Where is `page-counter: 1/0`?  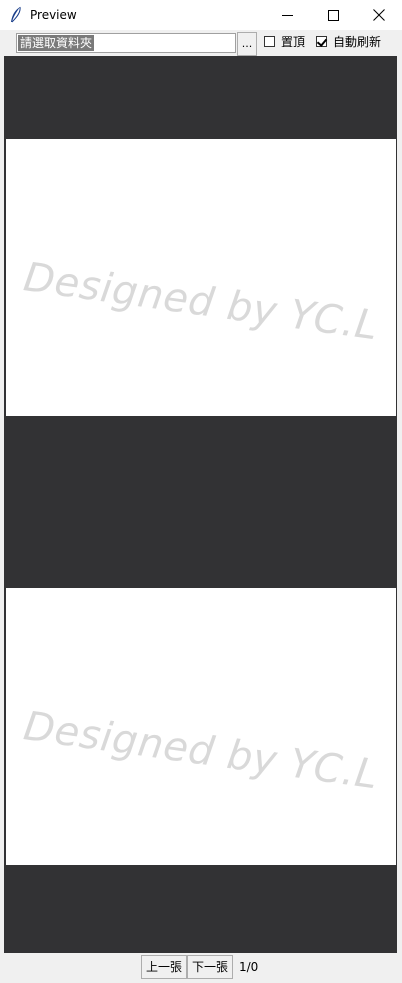
page-counter: 1/0 is located at coordinates (249, 967).